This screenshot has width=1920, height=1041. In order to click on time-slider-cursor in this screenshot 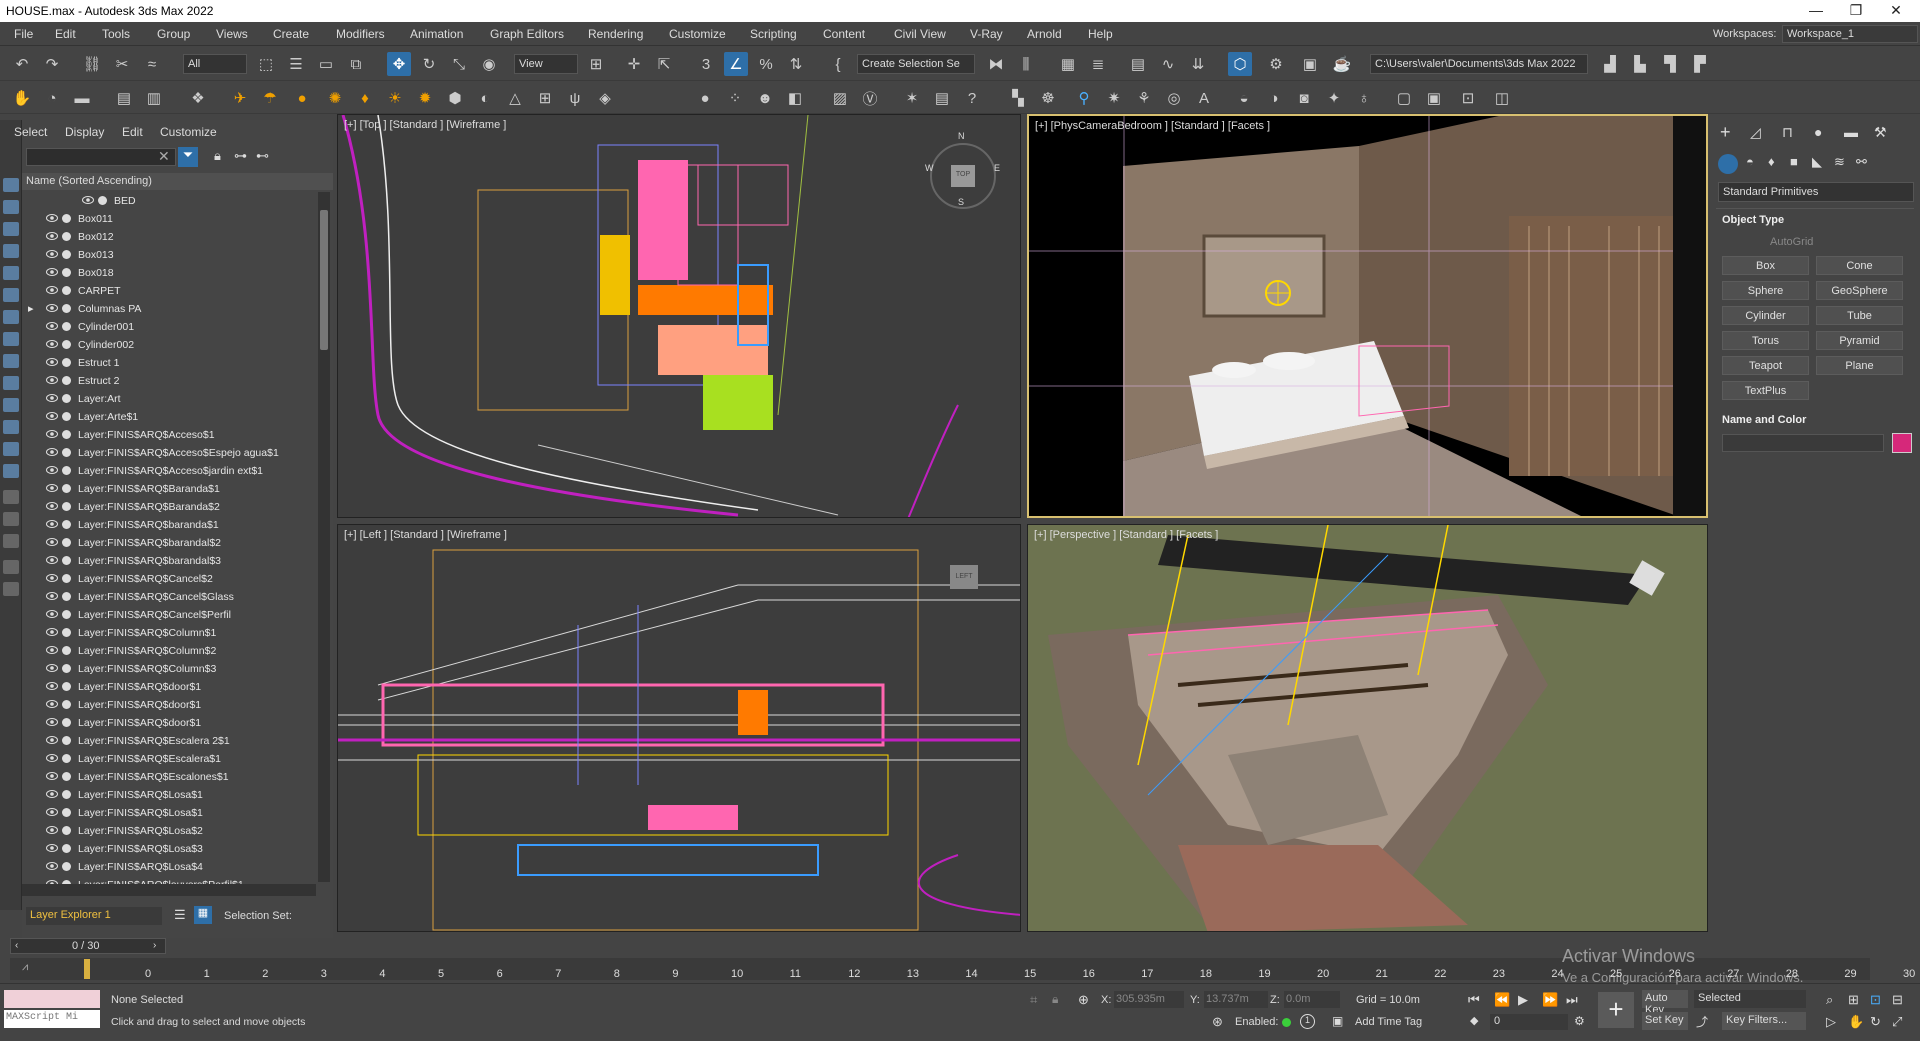, I will do `click(87, 969)`.